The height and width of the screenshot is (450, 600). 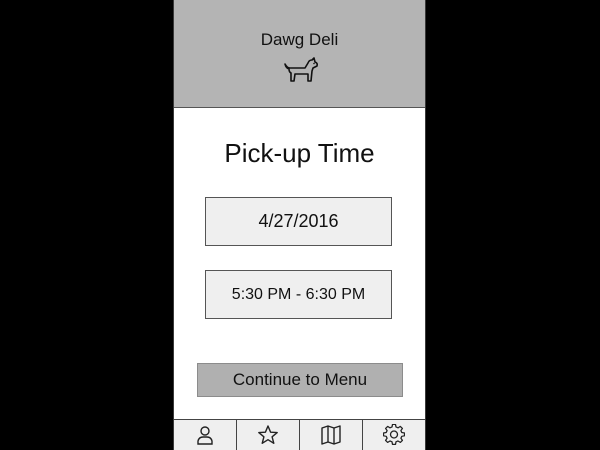 What do you see at coordinates (299, 39) in the screenshot?
I see `app-name: Dawg Deli` at bounding box center [299, 39].